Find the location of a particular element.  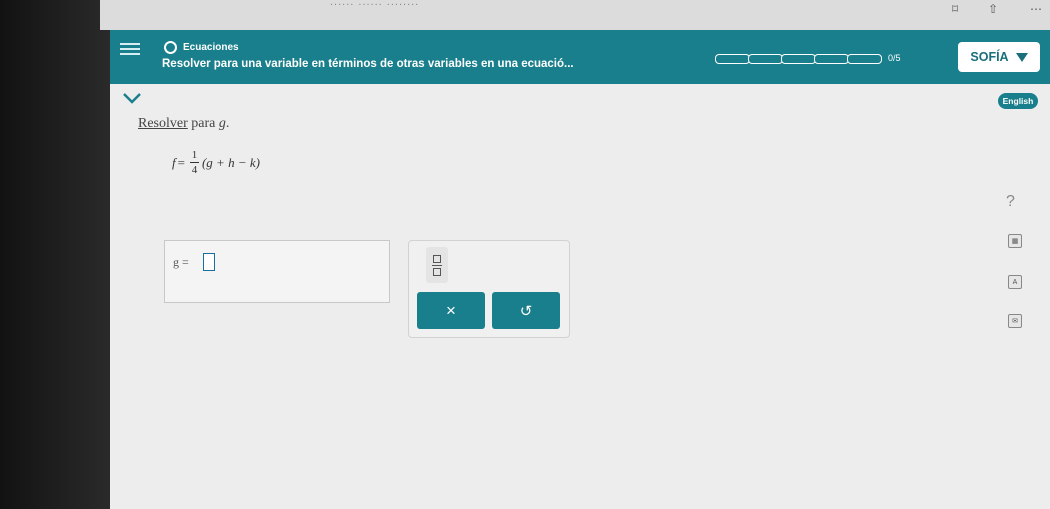

problem-instruction: Resolver para g. is located at coordinates (183, 124).